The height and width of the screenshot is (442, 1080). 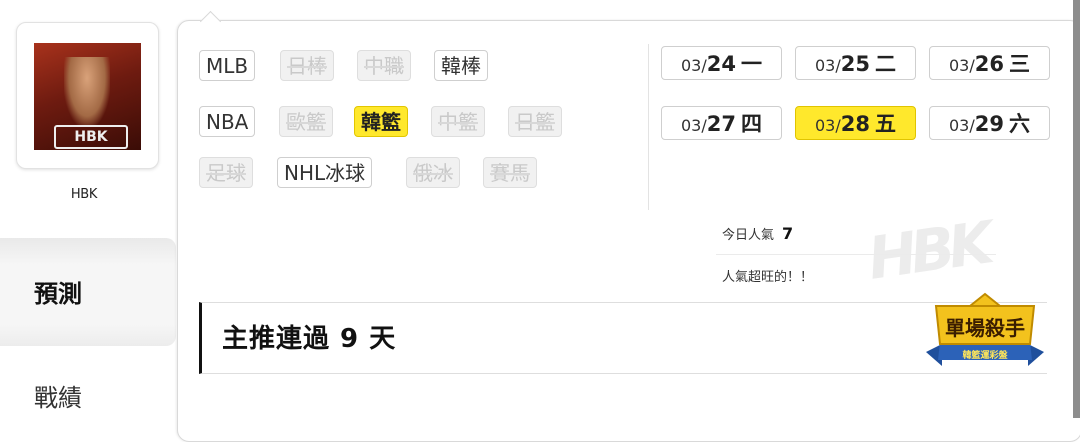 What do you see at coordinates (306, 121) in the screenshot?
I see `sport-chip-euro-basketball: 歐籃` at bounding box center [306, 121].